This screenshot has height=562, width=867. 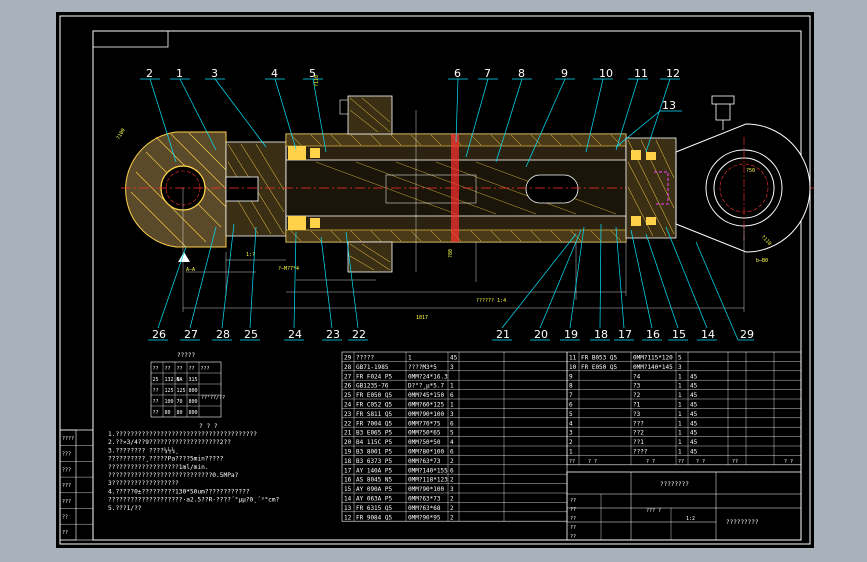 What do you see at coordinates (428, 470) in the screenshot?
I see `bom-left-cell: 0MM?140*155` at bounding box center [428, 470].